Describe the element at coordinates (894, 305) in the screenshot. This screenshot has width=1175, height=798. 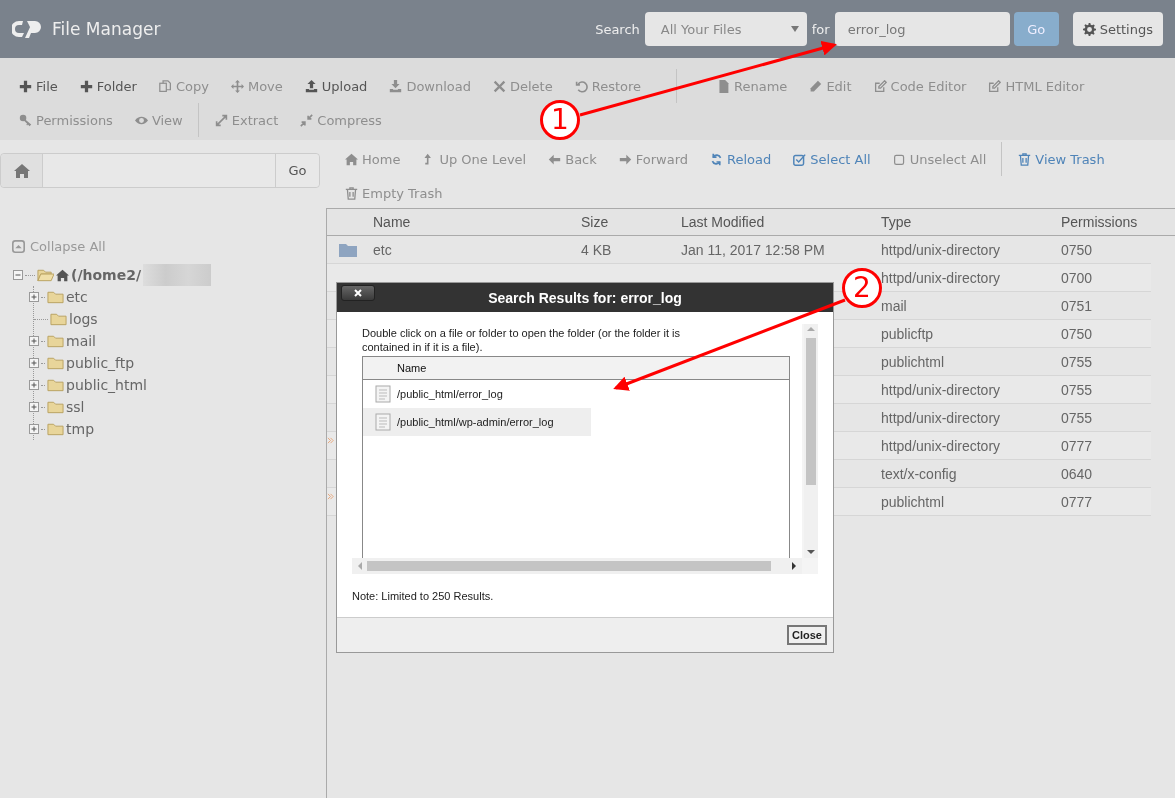
I see `table-cell-text: mail` at that location.